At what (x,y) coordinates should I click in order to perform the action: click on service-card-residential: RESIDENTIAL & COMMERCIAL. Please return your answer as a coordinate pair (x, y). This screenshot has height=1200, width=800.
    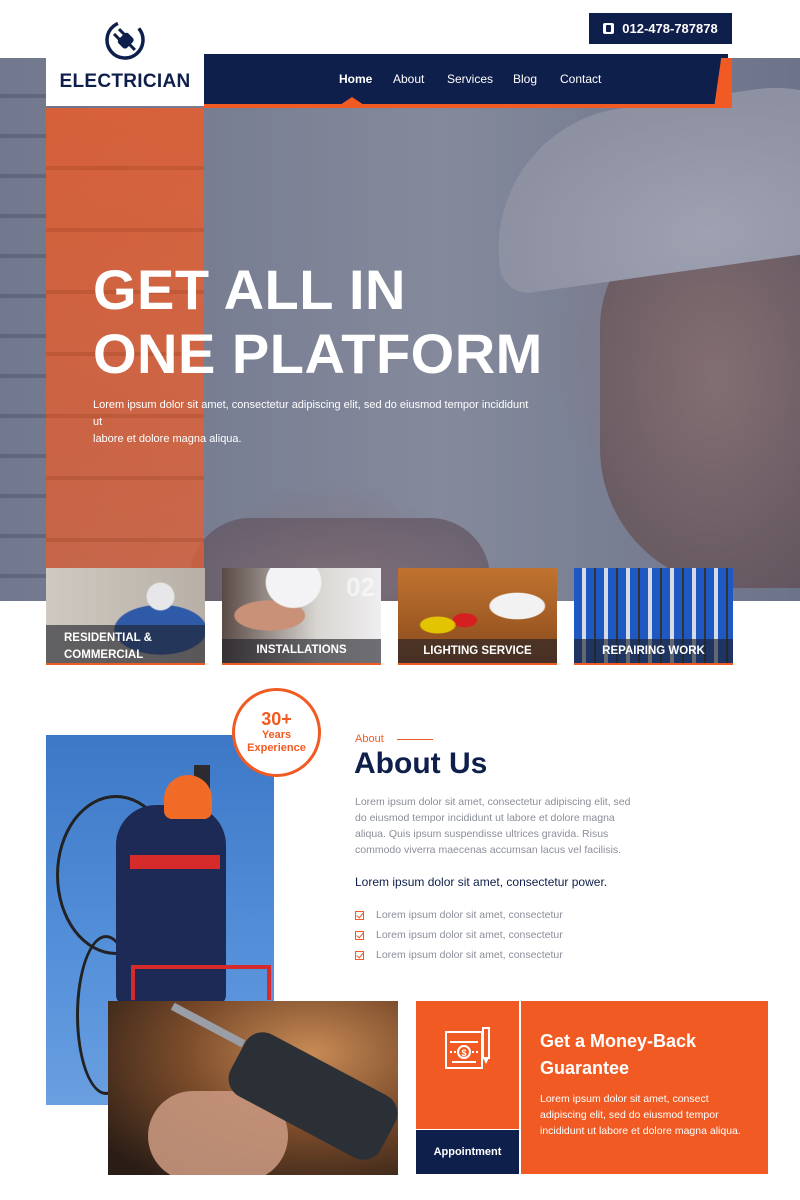
    Looking at the image, I should click on (125, 616).